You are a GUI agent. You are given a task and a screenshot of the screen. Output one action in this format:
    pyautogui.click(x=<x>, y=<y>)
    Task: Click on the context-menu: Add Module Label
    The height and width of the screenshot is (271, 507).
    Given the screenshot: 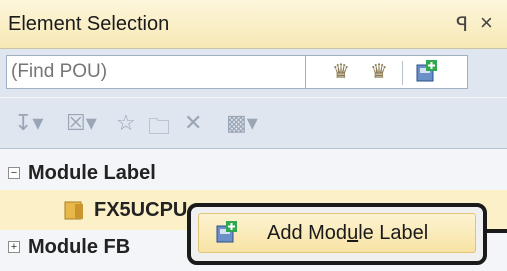 What is the action you would take?
    pyautogui.click(x=337, y=234)
    